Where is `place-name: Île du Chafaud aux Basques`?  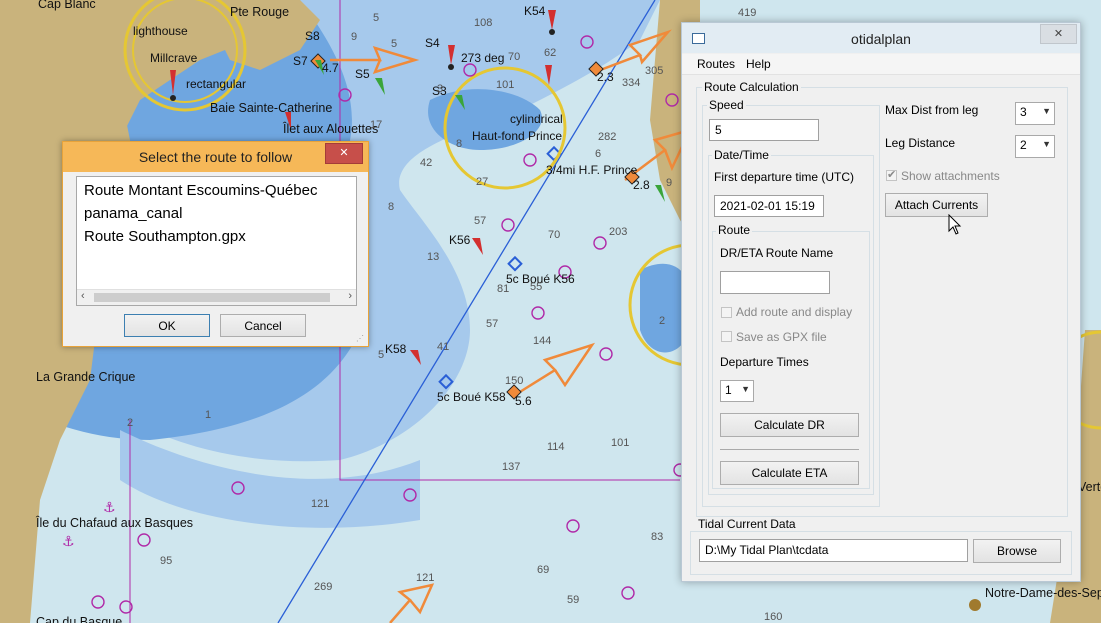 place-name: Île du Chafaud aux Basques is located at coordinates (114, 522).